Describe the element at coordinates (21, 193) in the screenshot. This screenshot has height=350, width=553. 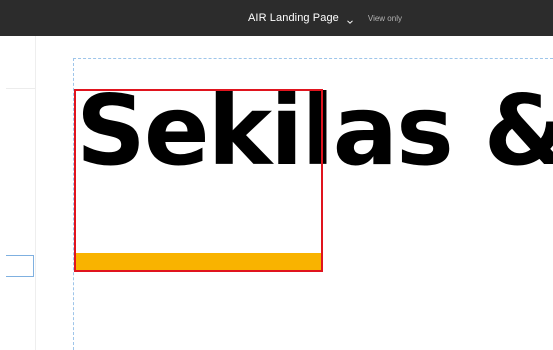
I see `neighbor-frame` at that location.